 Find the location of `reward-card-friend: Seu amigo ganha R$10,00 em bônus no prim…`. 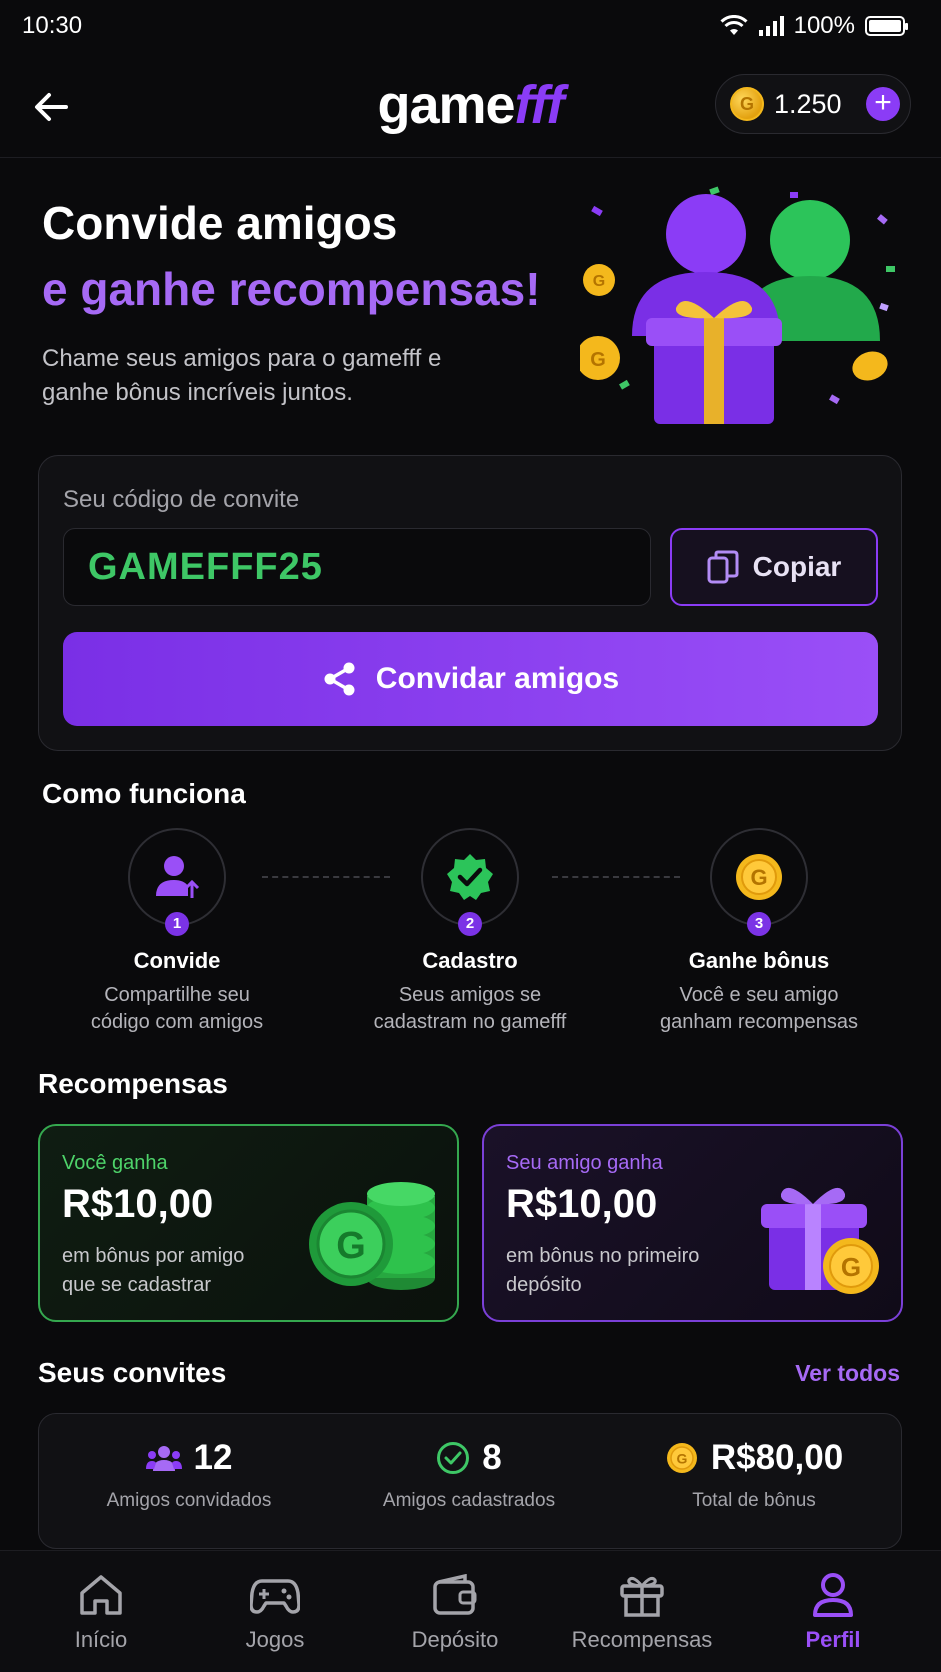

reward-card-friend: Seu amigo ganha R$10,00 em bônus no prim… is located at coordinates (692, 1223).